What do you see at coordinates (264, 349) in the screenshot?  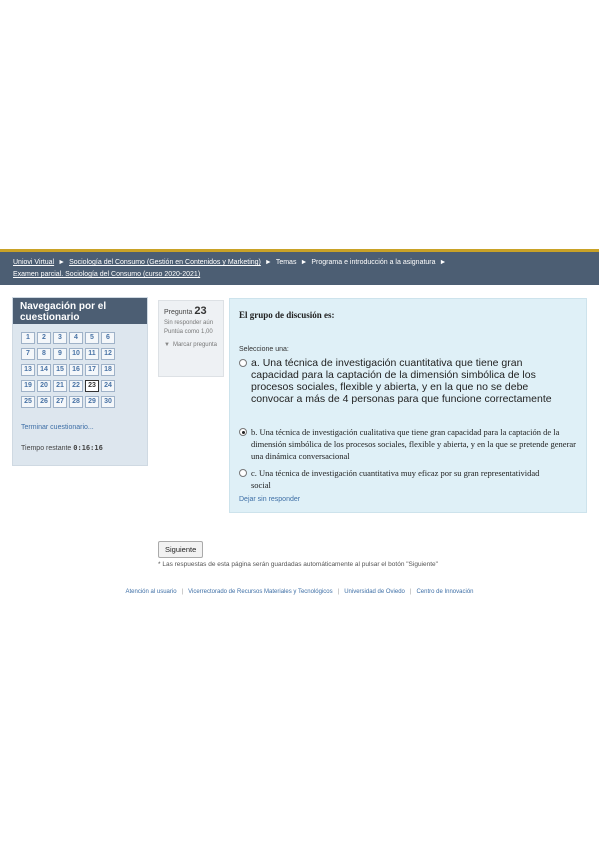 I see `answer-prompt: Seleccione una:` at bounding box center [264, 349].